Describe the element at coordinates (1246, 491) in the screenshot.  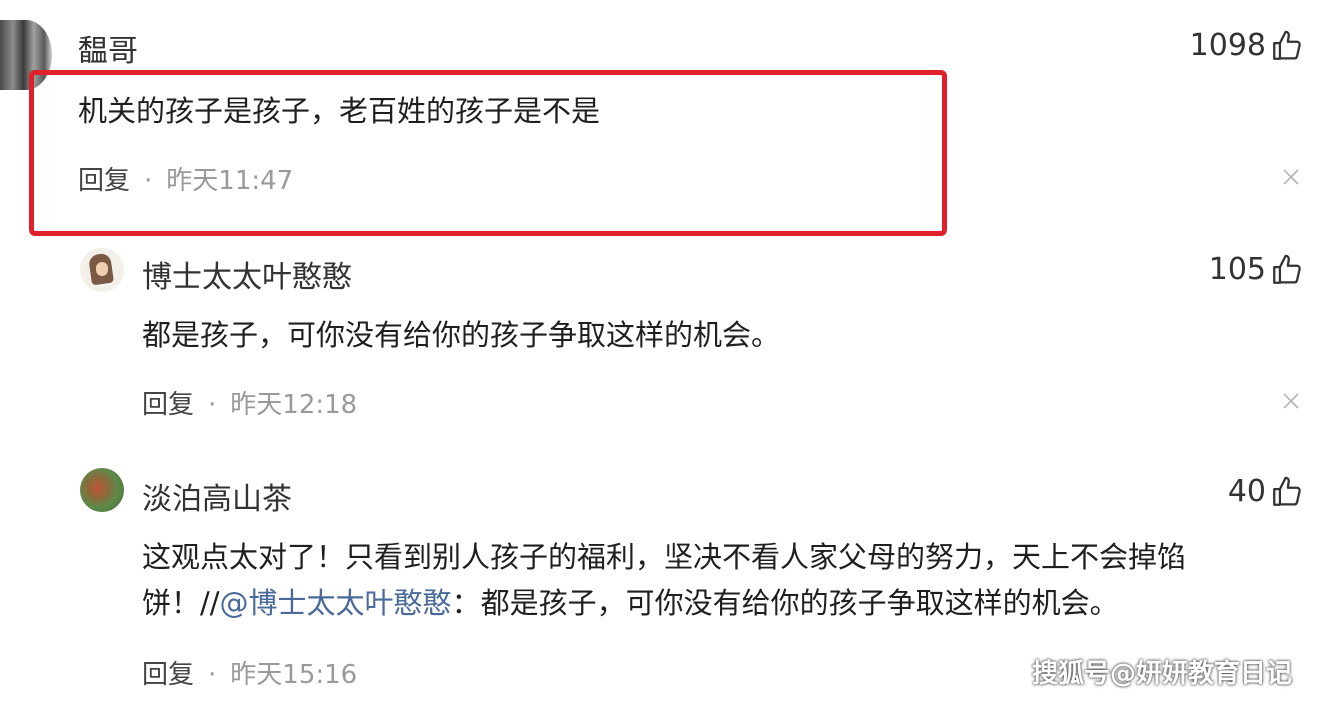
I see `like-count: 40` at that location.